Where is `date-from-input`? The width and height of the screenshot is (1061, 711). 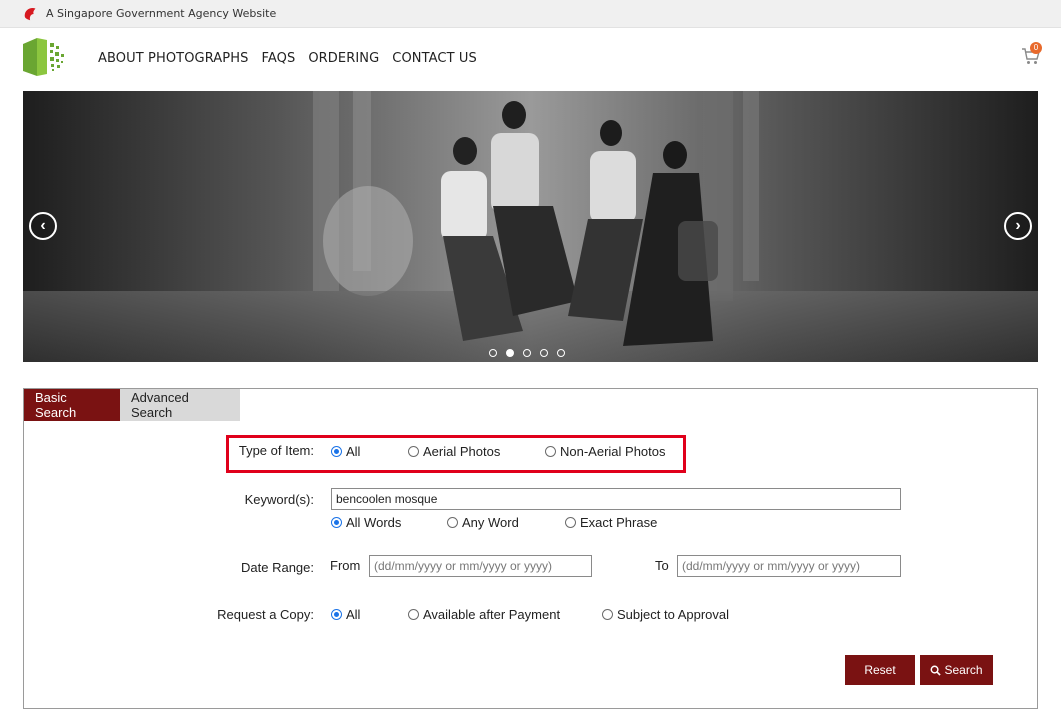 date-from-input is located at coordinates (480, 566).